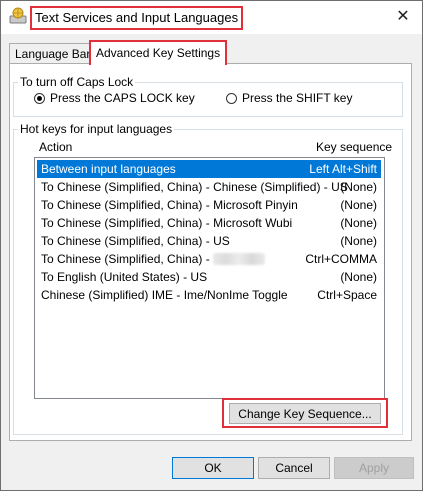  What do you see at coordinates (53, 53) in the screenshot?
I see `tab-language-bar: Language Bar` at bounding box center [53, 53].